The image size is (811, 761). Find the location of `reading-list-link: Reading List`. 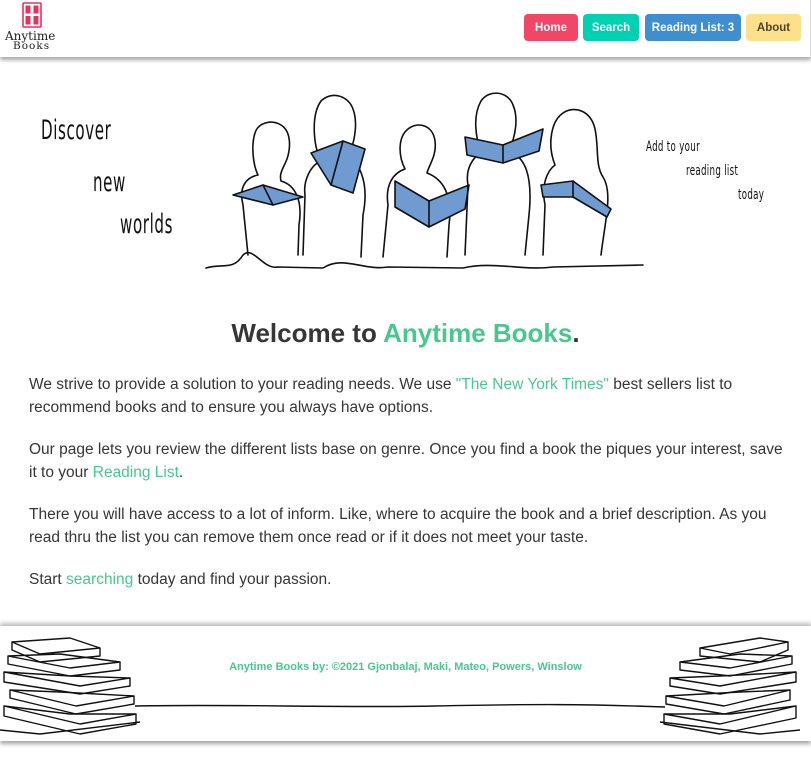

reading-list-link: Reading List is located at coordinates (136, 472).